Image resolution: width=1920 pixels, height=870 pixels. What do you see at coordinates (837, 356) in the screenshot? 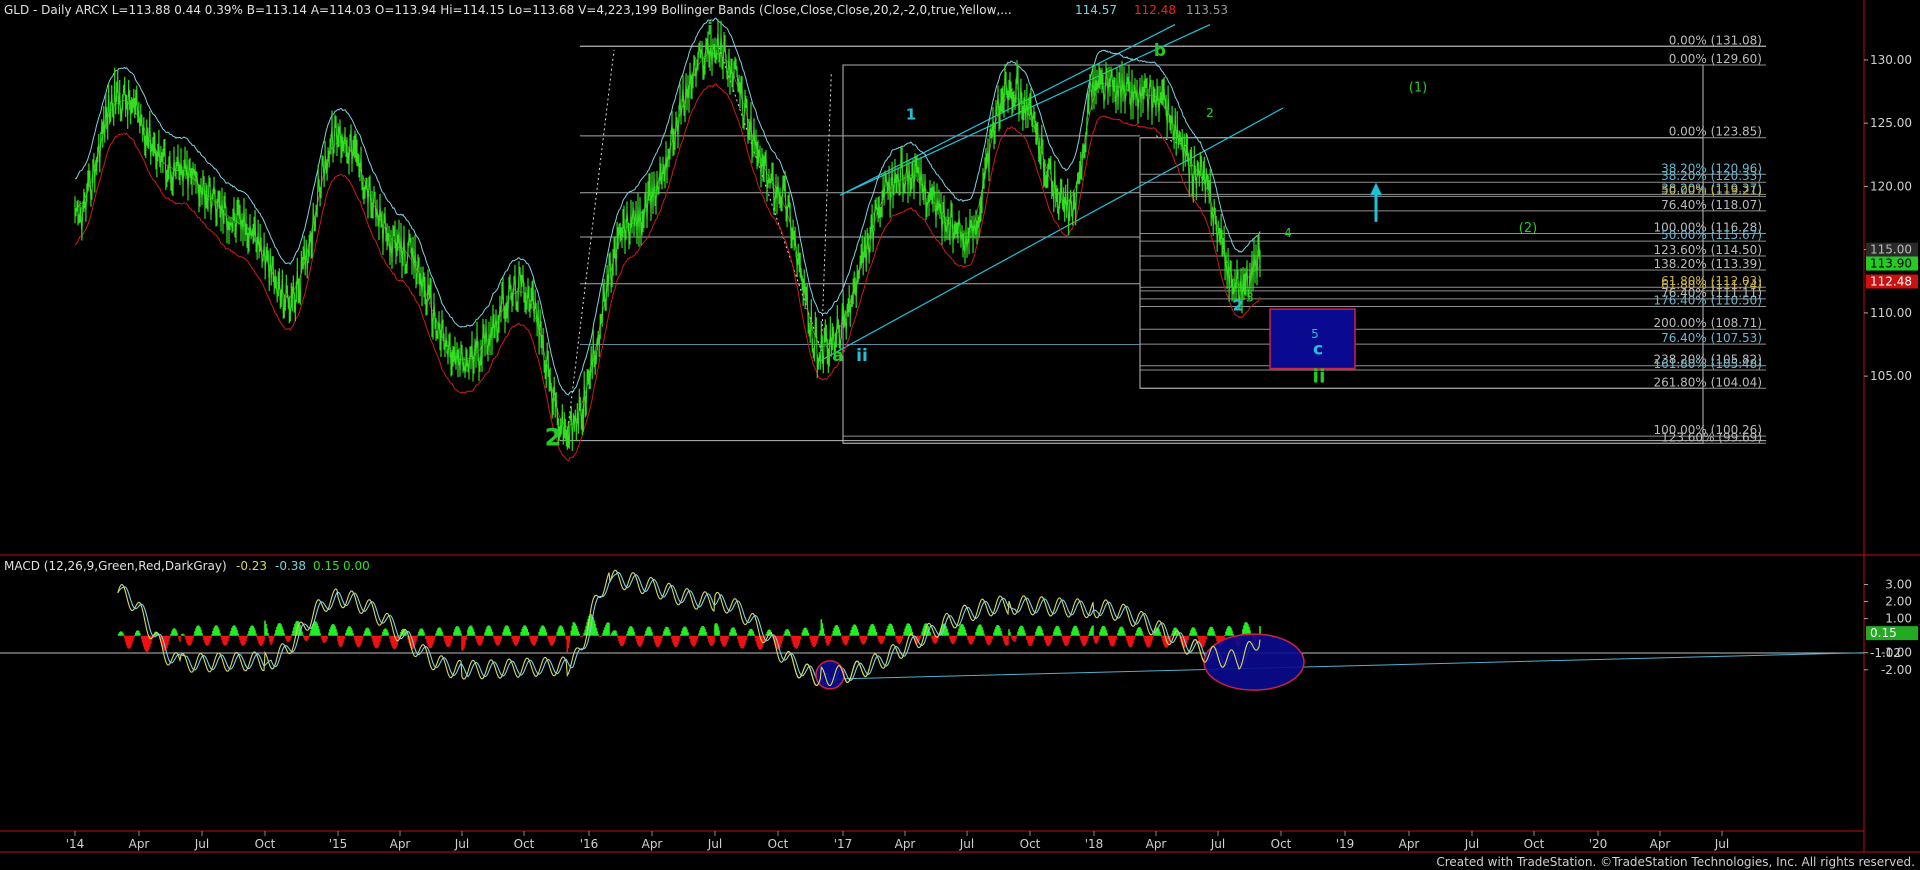
I see `wave-label: a` at bounding box center [837, 356].